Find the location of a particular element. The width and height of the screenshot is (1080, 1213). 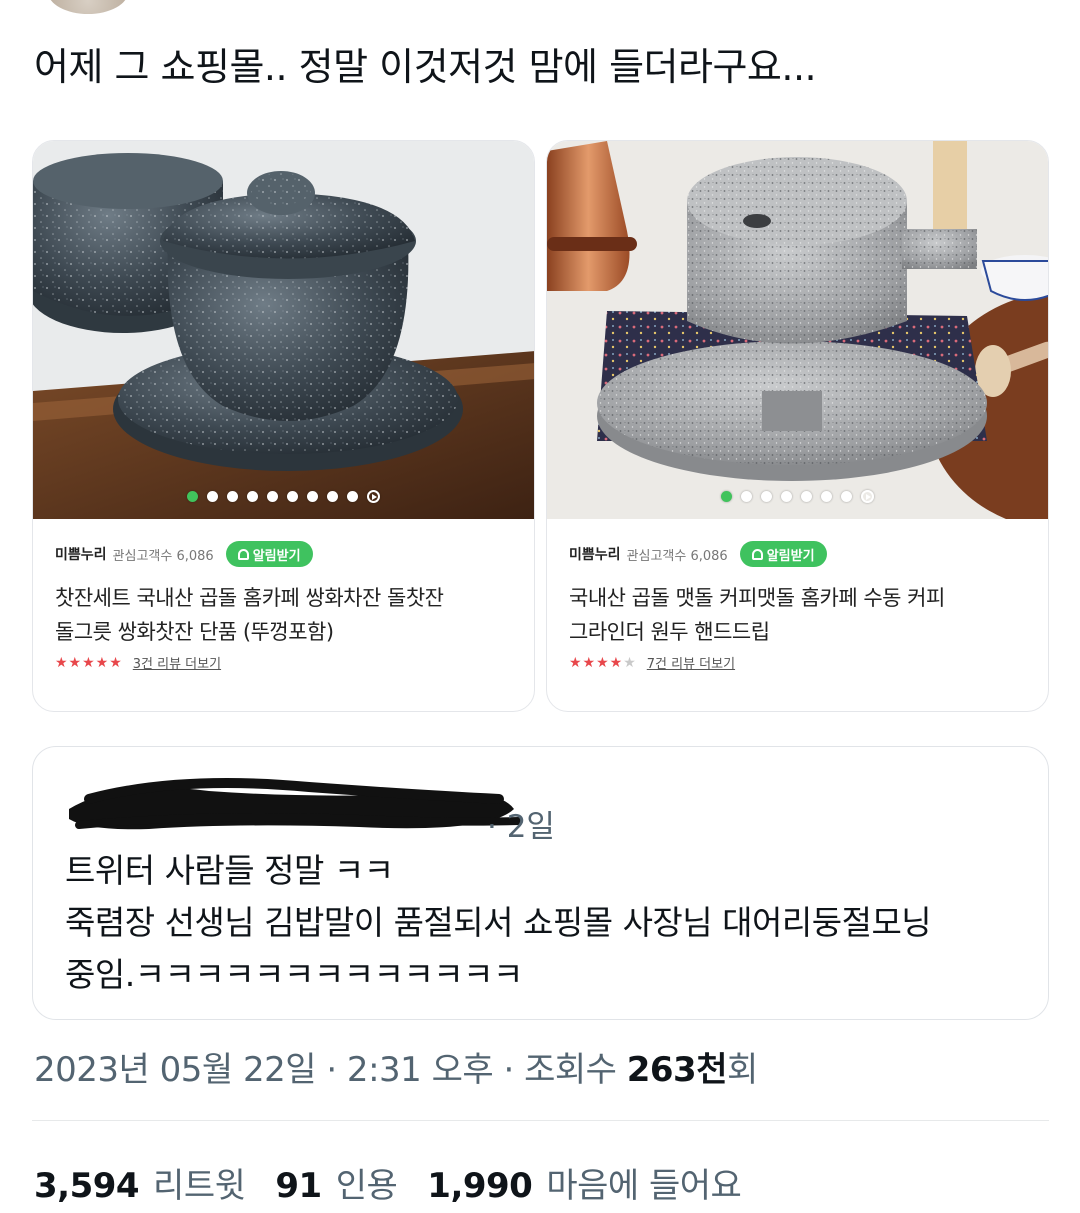

product-title-line: 찻잔세트 국내산 곱돌 홈카페 쌍화차잔 돌찻잔 is located at coordinates (249, 598).